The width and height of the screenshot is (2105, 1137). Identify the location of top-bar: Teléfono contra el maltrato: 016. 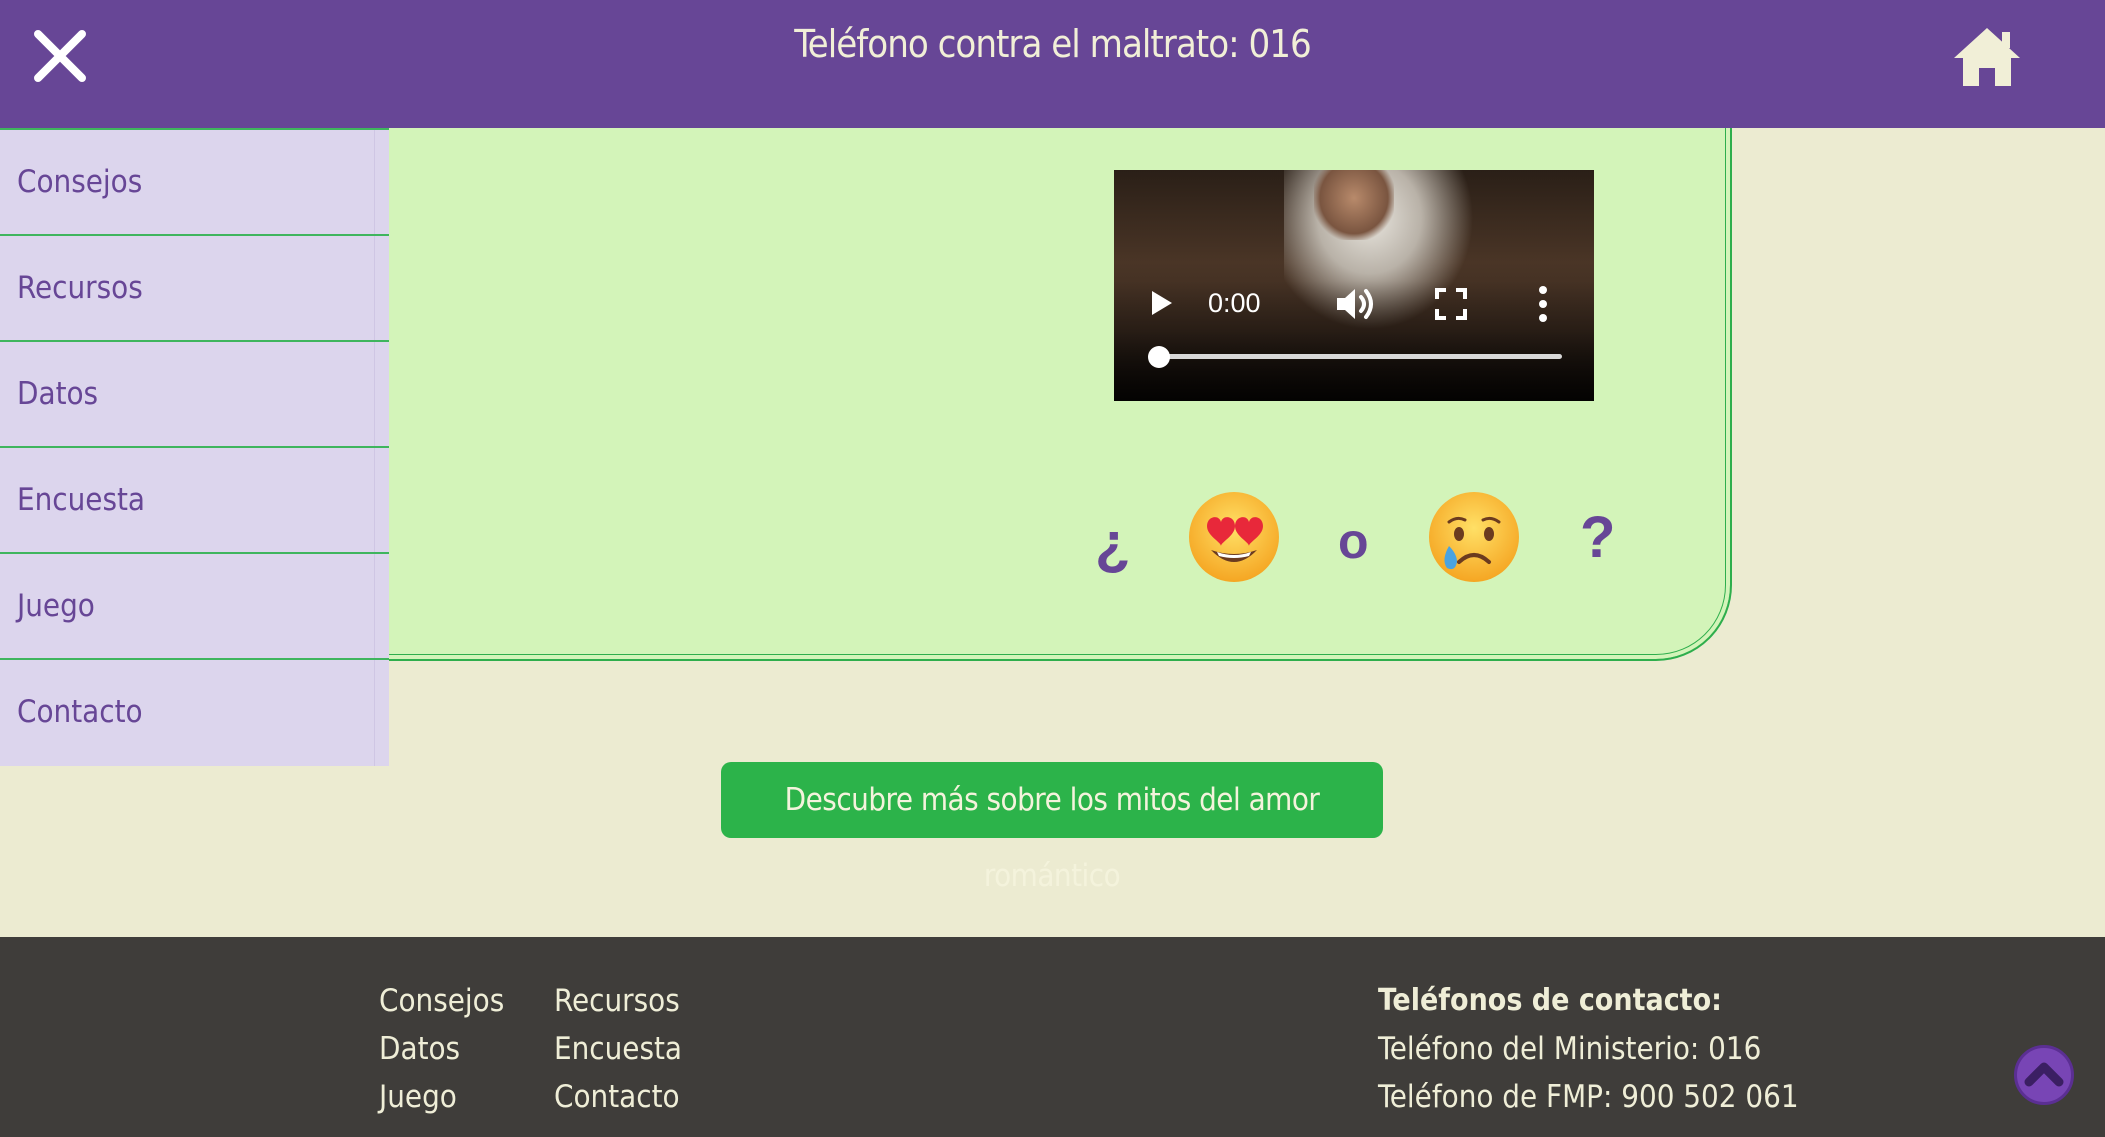
(1052, 64).